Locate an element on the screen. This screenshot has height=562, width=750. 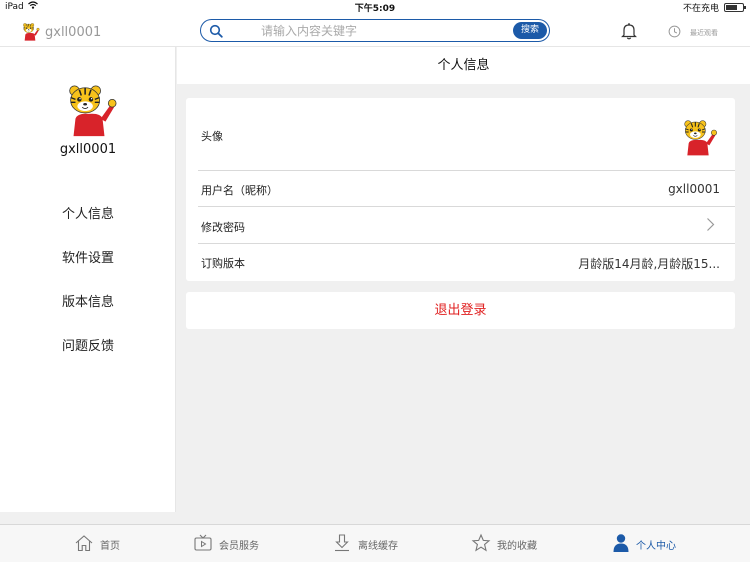
sidebar-menu: 个人信息 软件设置 版本信息 问题反馈 is located at coordinates (88, 285).